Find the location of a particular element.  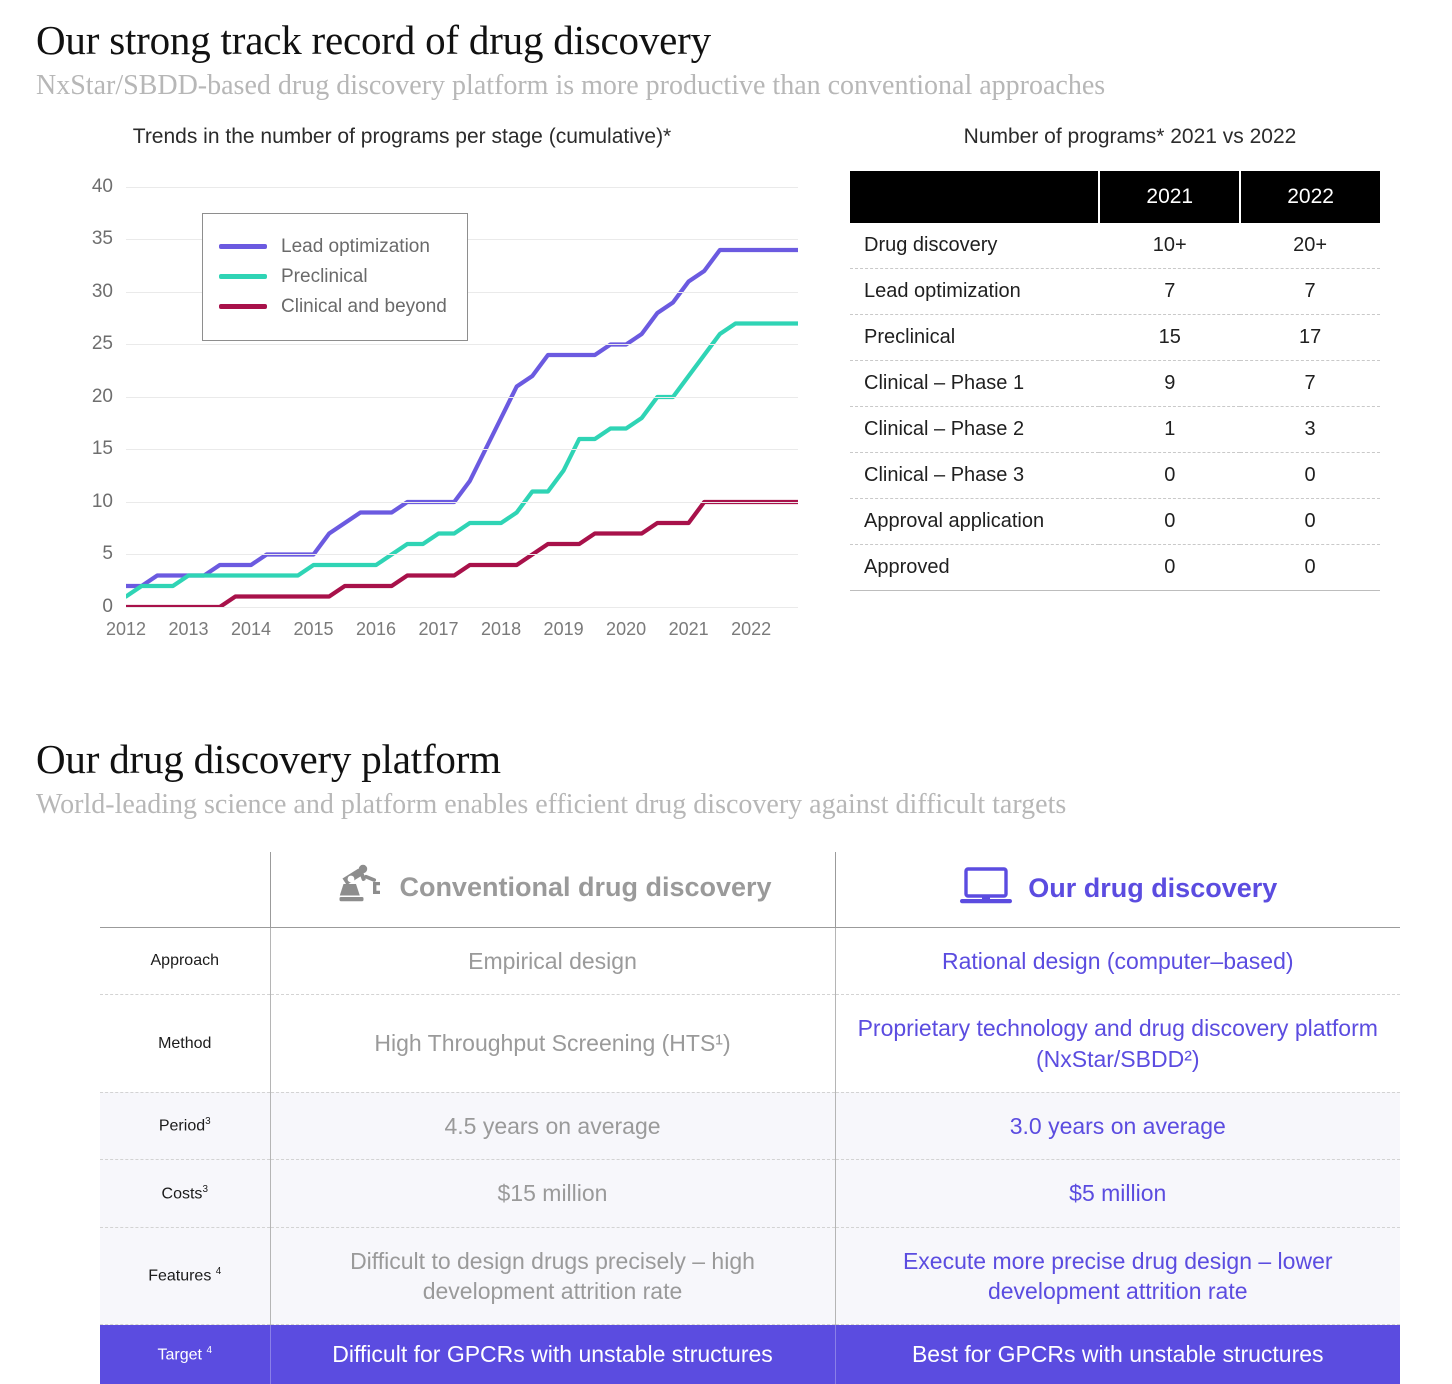

programs-row-label: Clinical – Phase 2 is located at coordinates (975, 429).